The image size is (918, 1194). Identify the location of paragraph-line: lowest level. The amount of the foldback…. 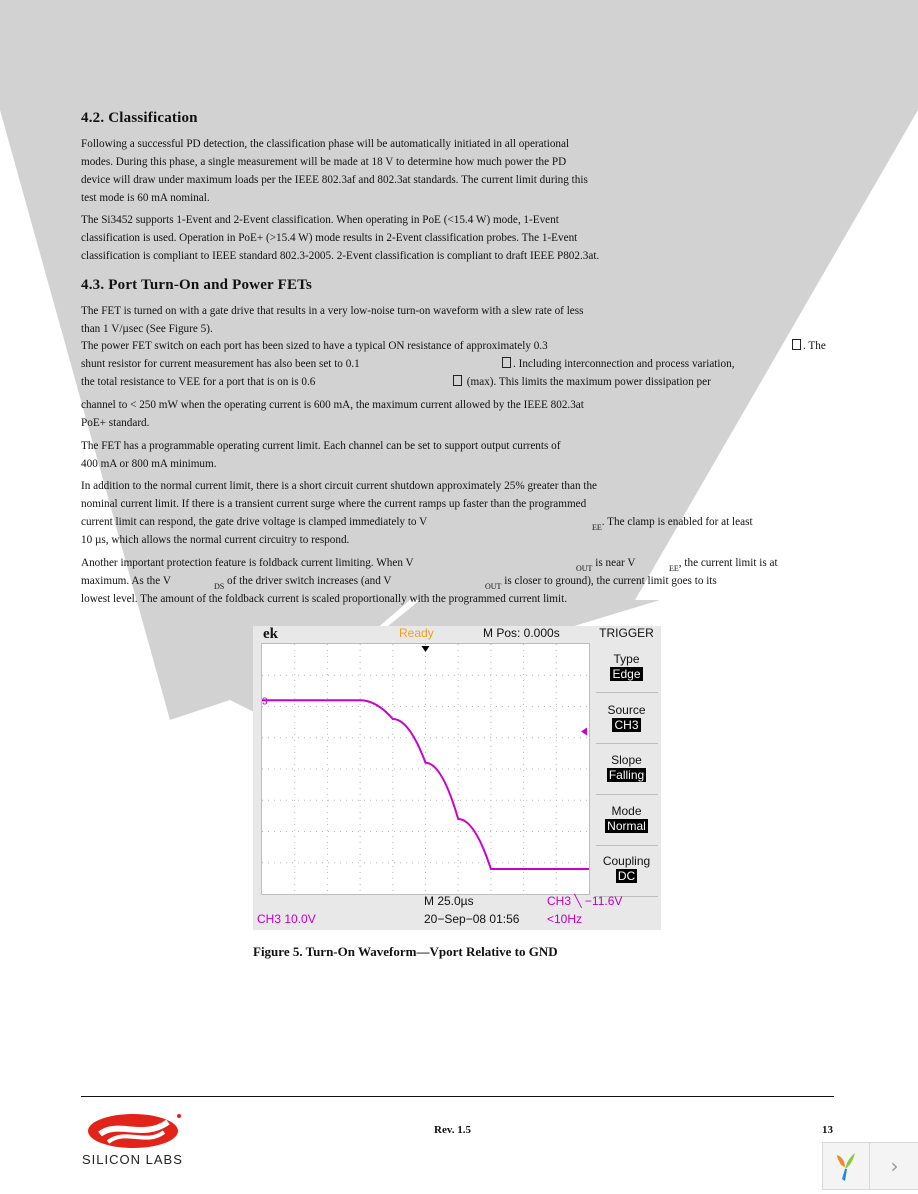
(324, 599).